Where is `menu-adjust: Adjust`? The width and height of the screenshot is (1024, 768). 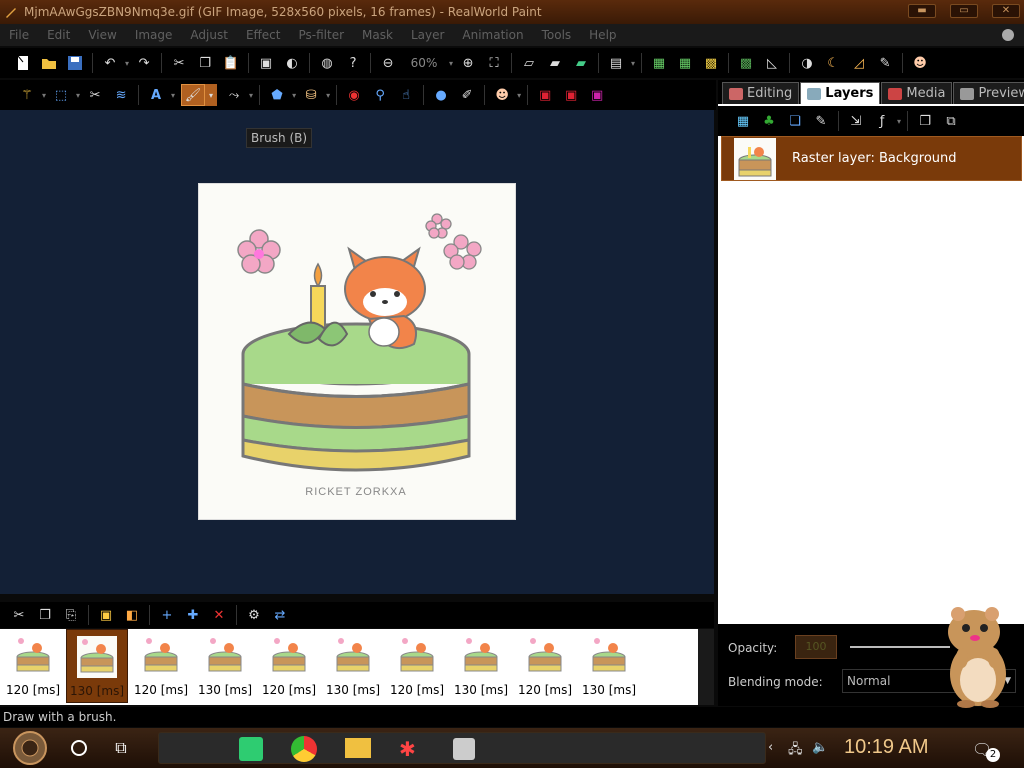
menu-adjust: Adjust is located at coordinates (209, 35).